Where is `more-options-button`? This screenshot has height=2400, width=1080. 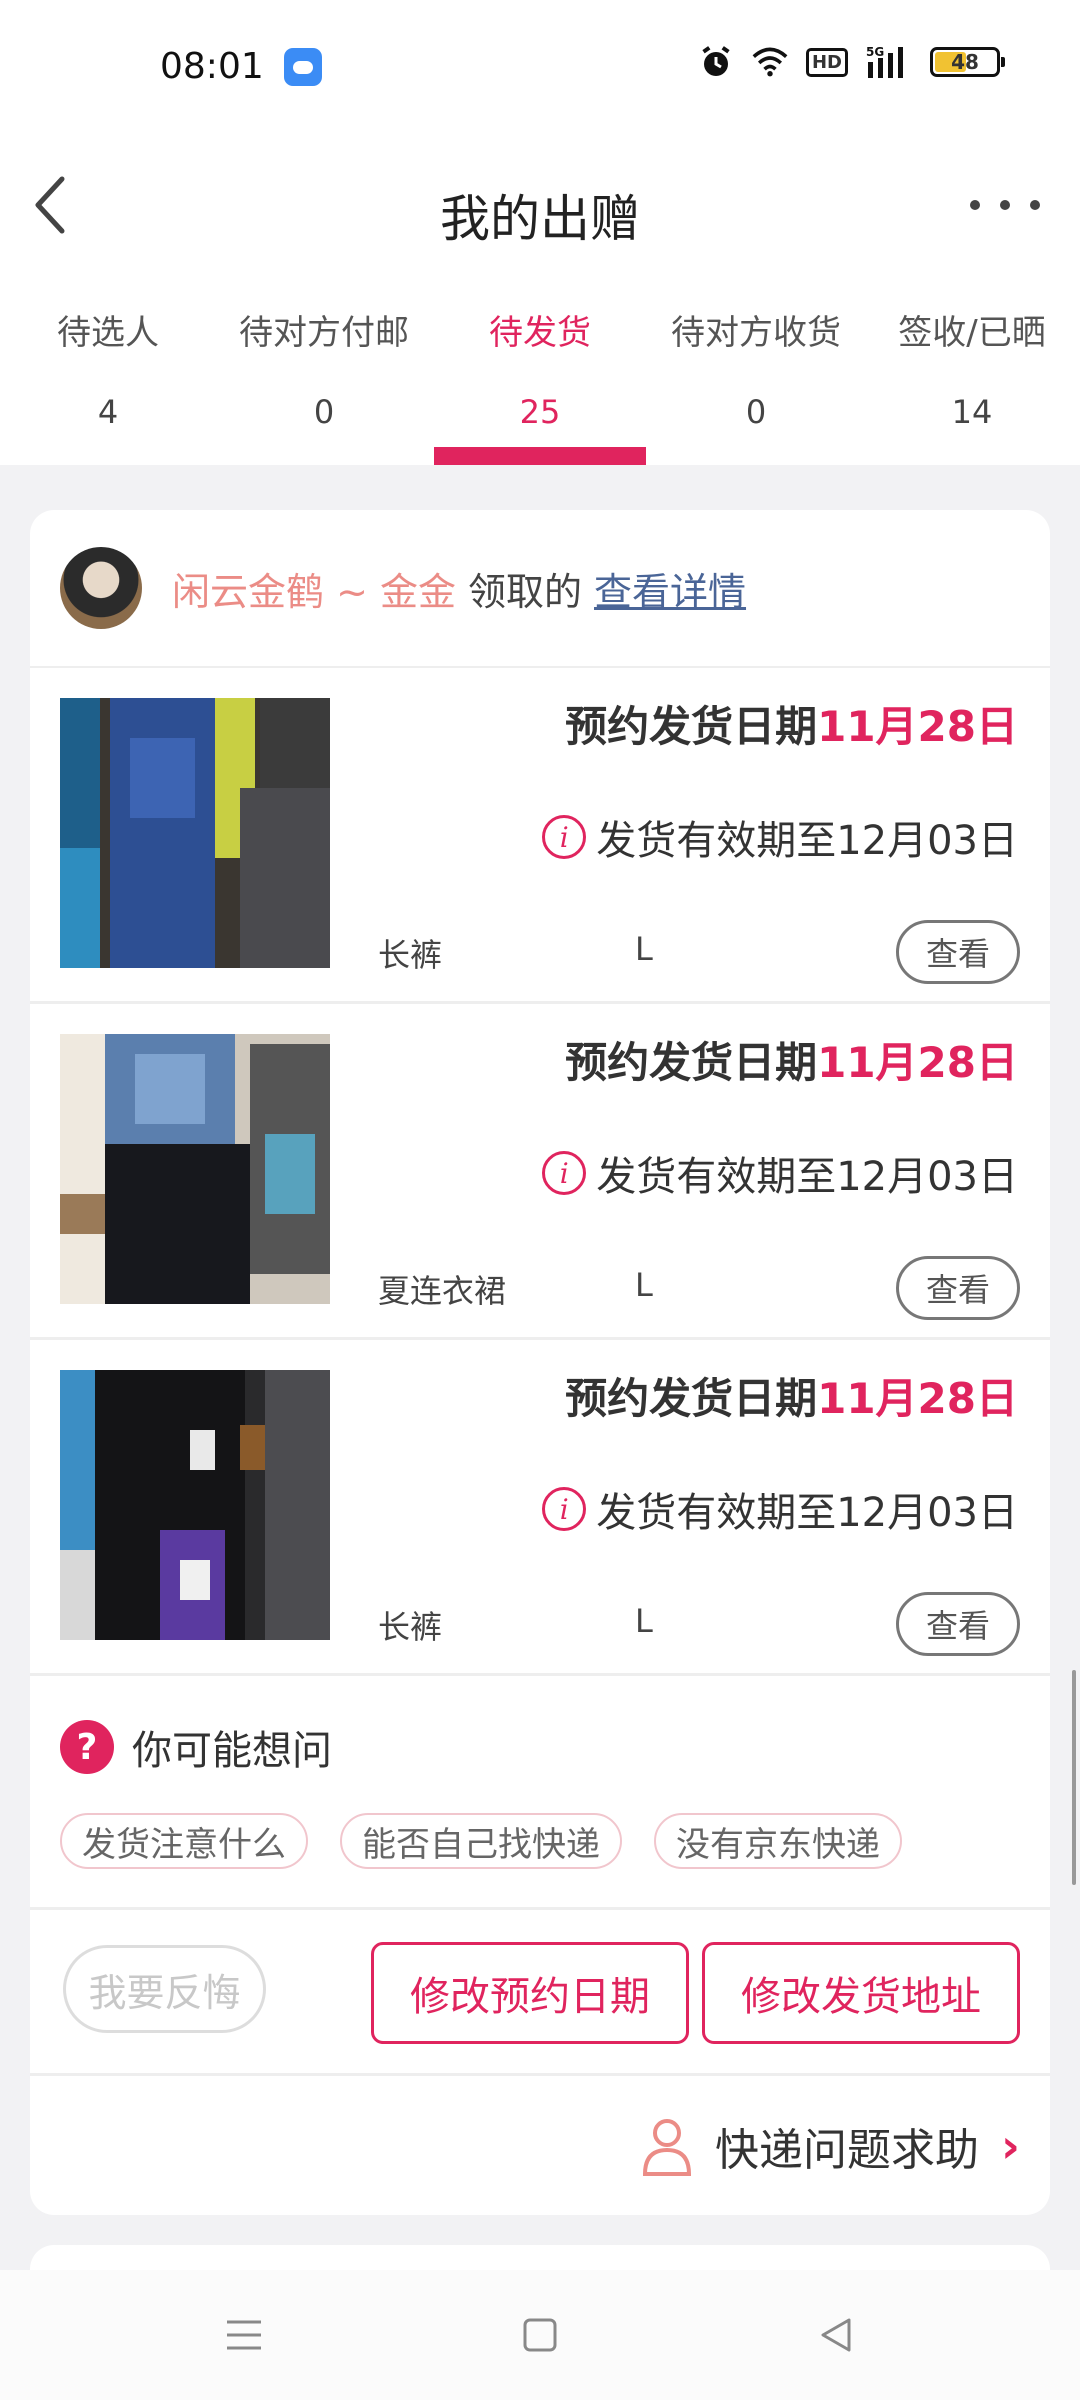
more-options-button is located at coordinates (1005, 205).